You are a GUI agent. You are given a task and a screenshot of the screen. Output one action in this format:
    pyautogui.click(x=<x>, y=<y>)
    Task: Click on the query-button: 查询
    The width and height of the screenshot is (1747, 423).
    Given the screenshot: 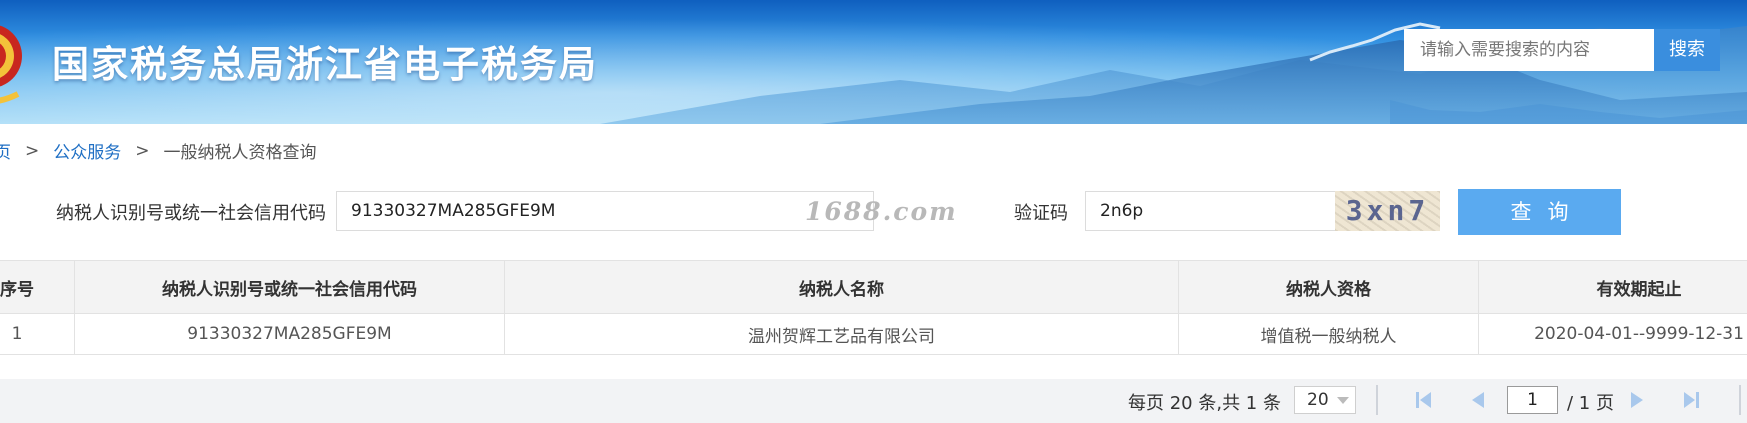 What is the action you would take?
    pyautogui.click(x=1539, y=212)
    